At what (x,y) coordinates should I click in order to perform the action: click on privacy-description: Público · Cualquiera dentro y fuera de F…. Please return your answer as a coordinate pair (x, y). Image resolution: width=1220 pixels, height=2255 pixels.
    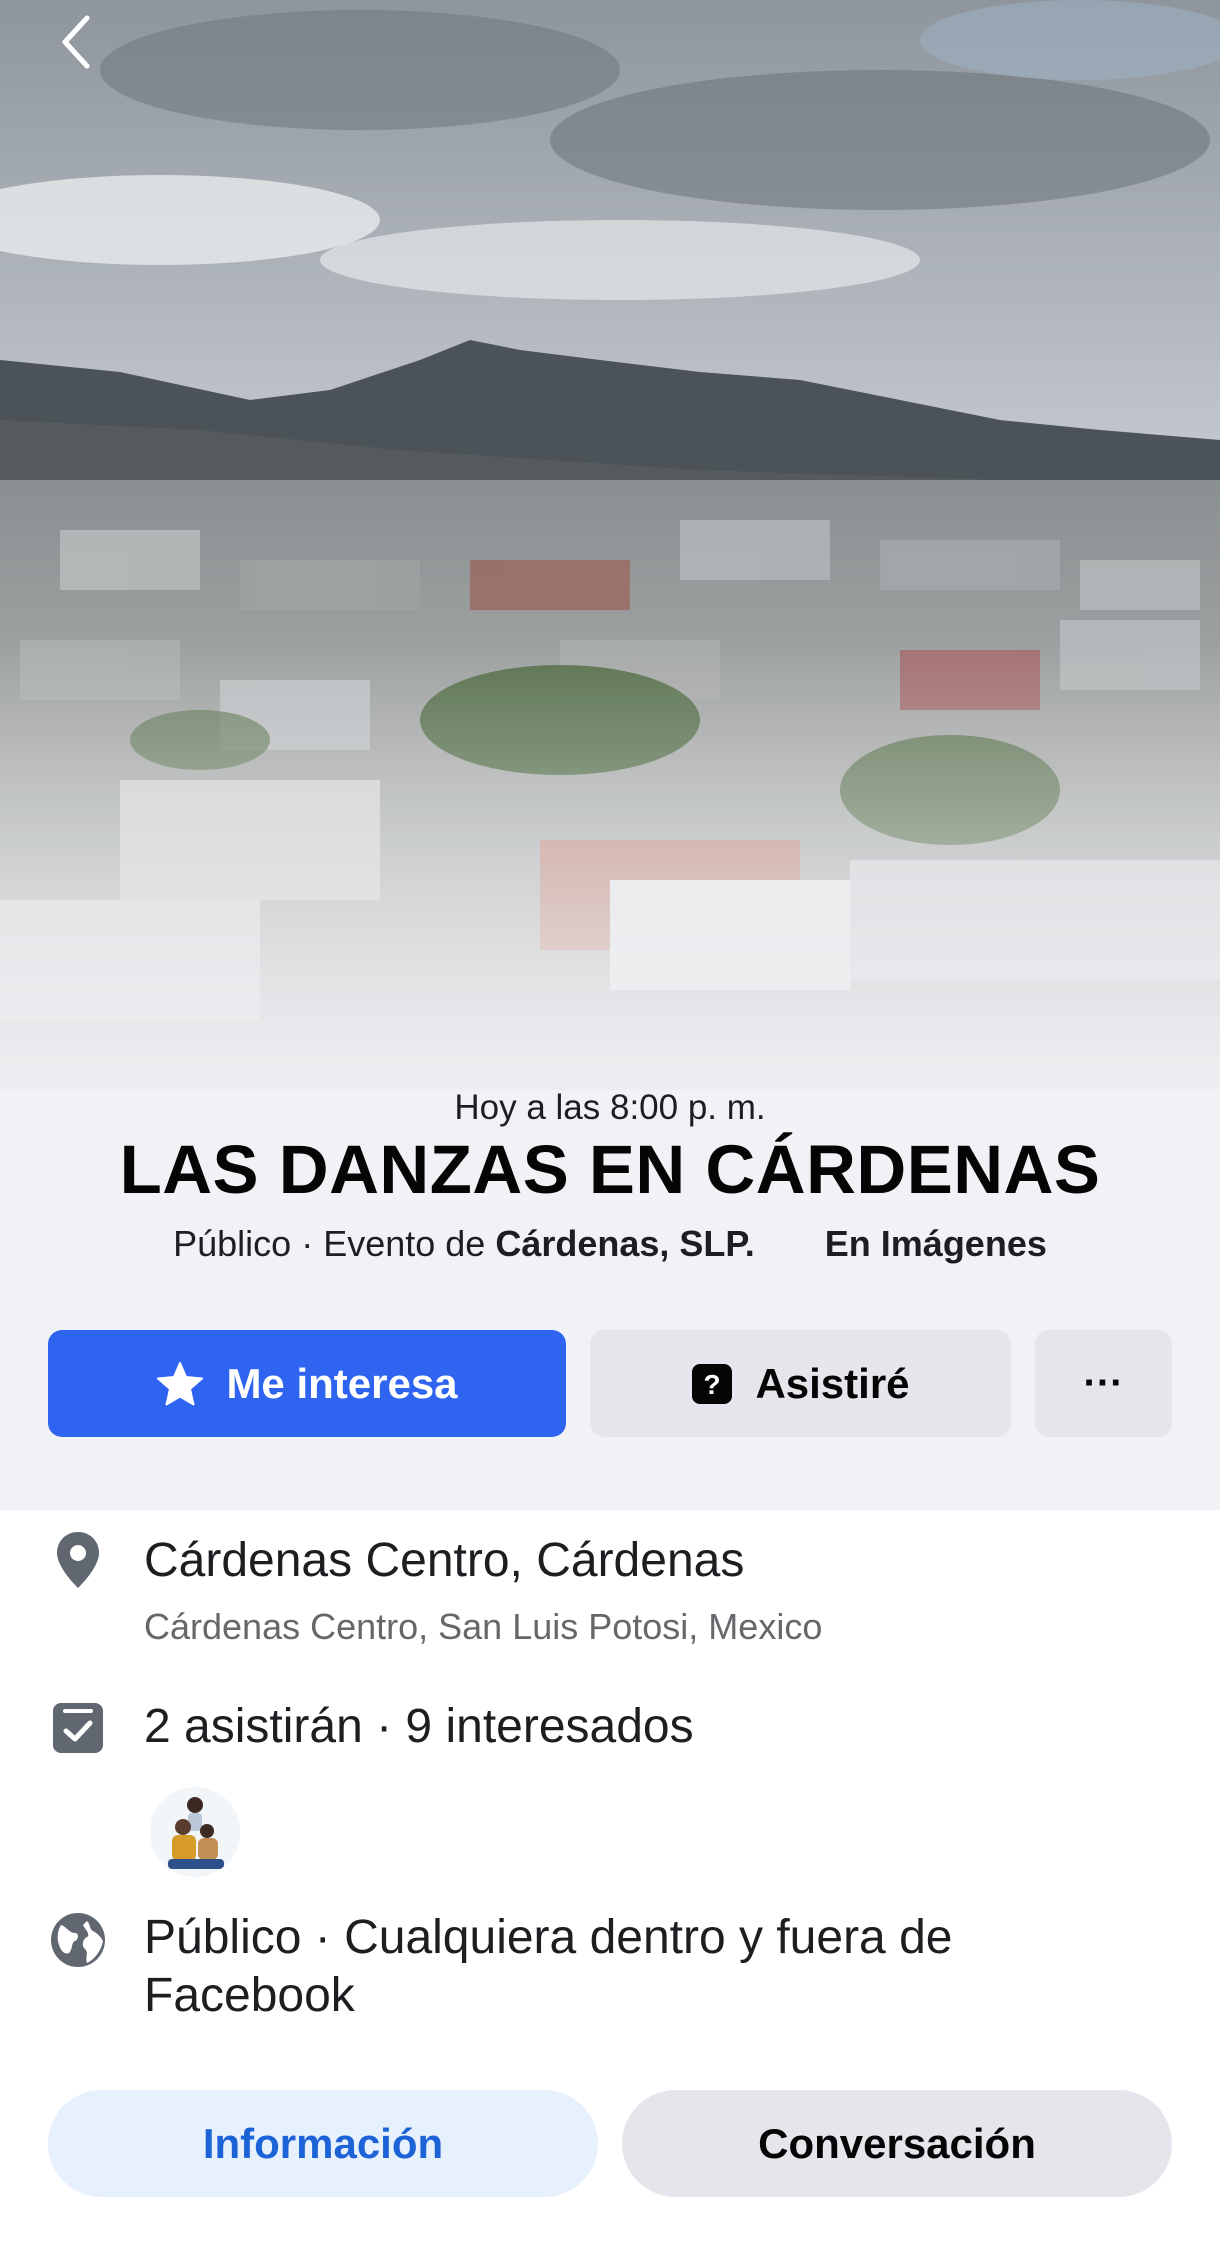
    Looking at the image, I should click on (548, 1967).